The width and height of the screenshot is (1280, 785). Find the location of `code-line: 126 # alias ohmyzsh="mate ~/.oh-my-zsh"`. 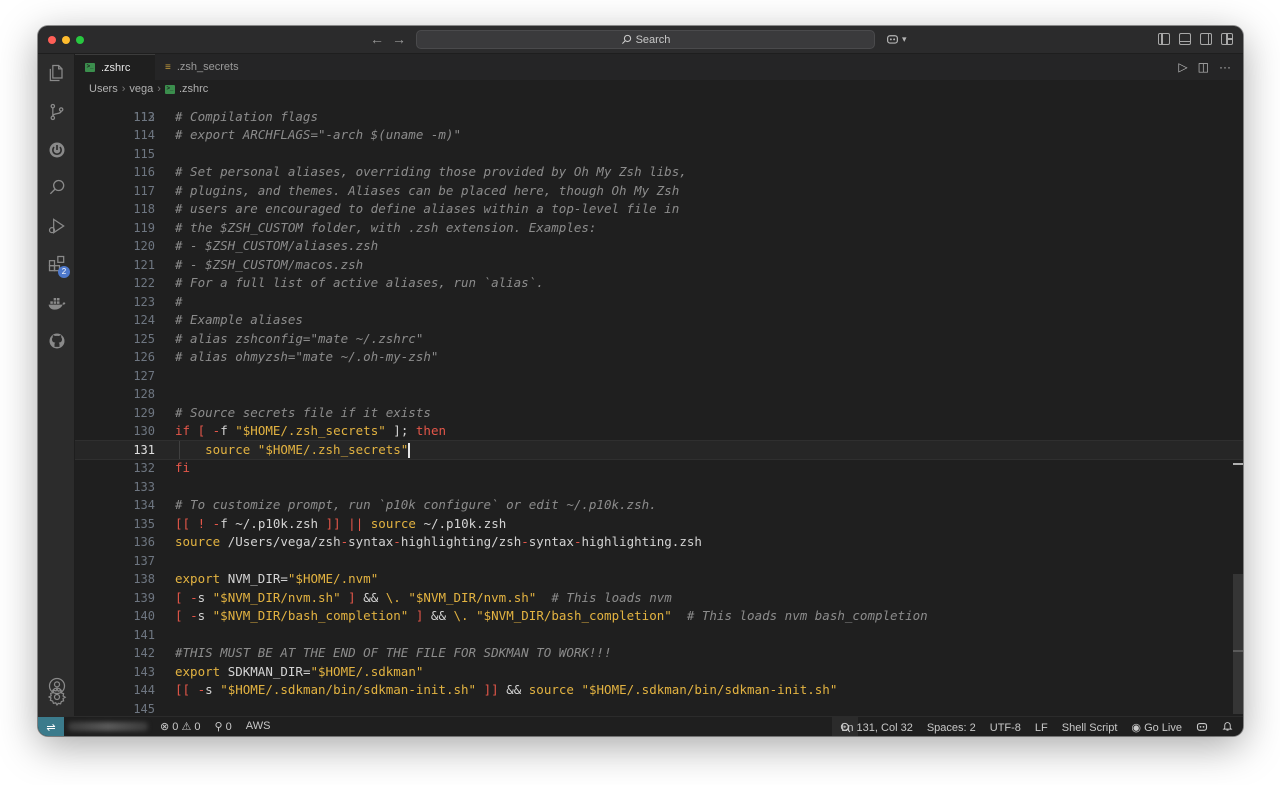

code-line: 126 # alias ohmyzsh="mate ~/.oh-my-zsh" is located at coordinates (659, 357).